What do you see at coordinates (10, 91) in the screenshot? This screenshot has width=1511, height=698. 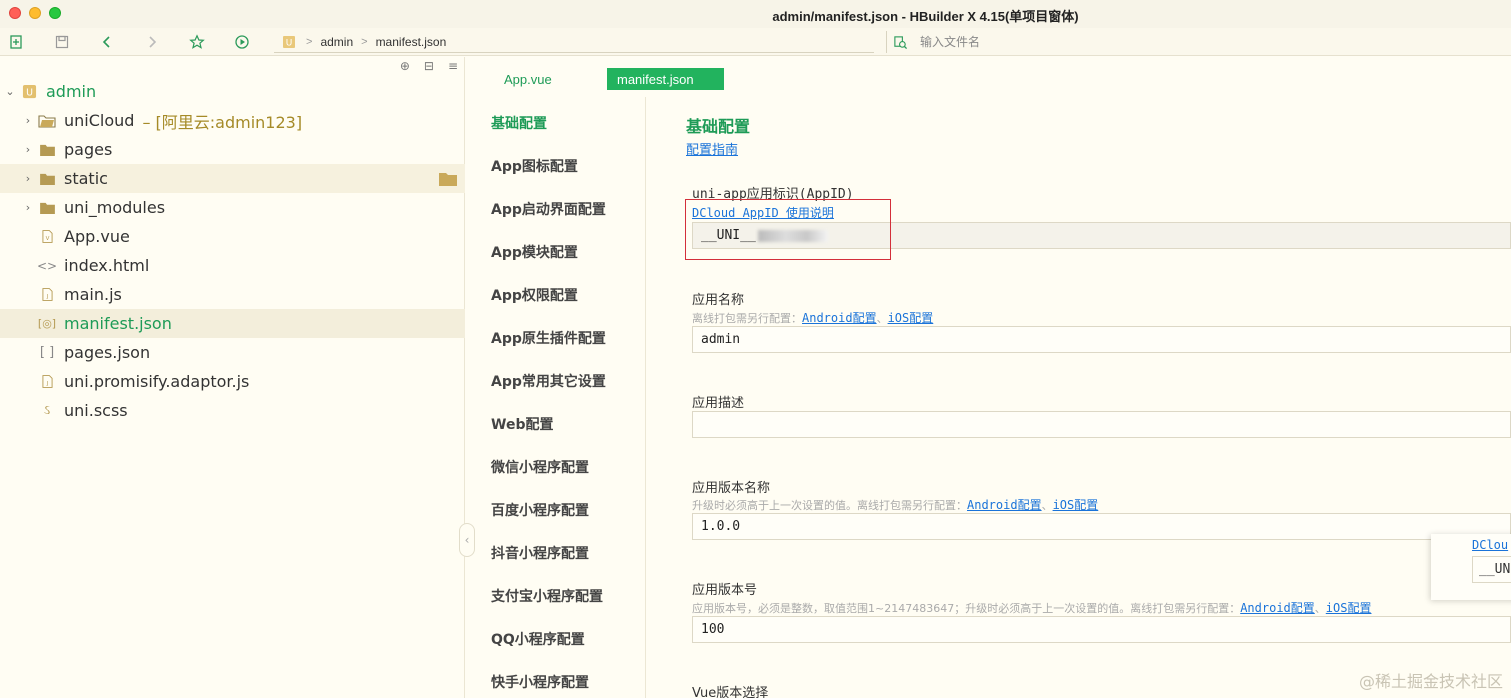 I see `chevron-down-icon: ⌄` at bounding box center [10, 91].